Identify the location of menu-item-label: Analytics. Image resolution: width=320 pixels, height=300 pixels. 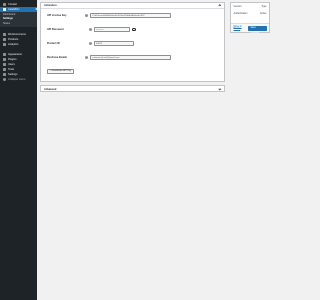
(13, 44).